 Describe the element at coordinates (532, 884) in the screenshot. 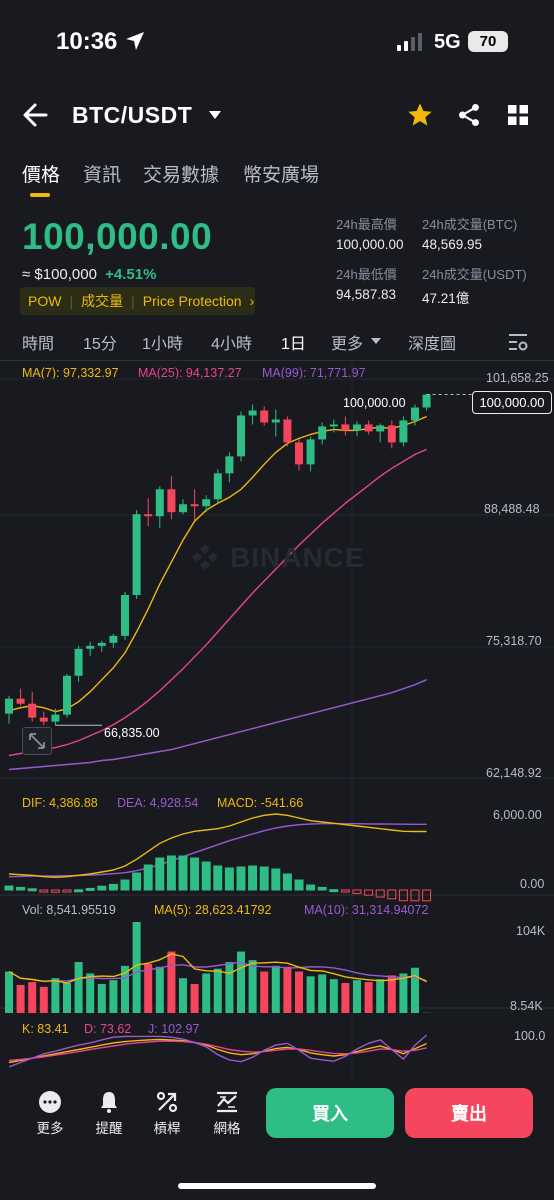

I see `macd-axis-bottom: 0.00` at that location.